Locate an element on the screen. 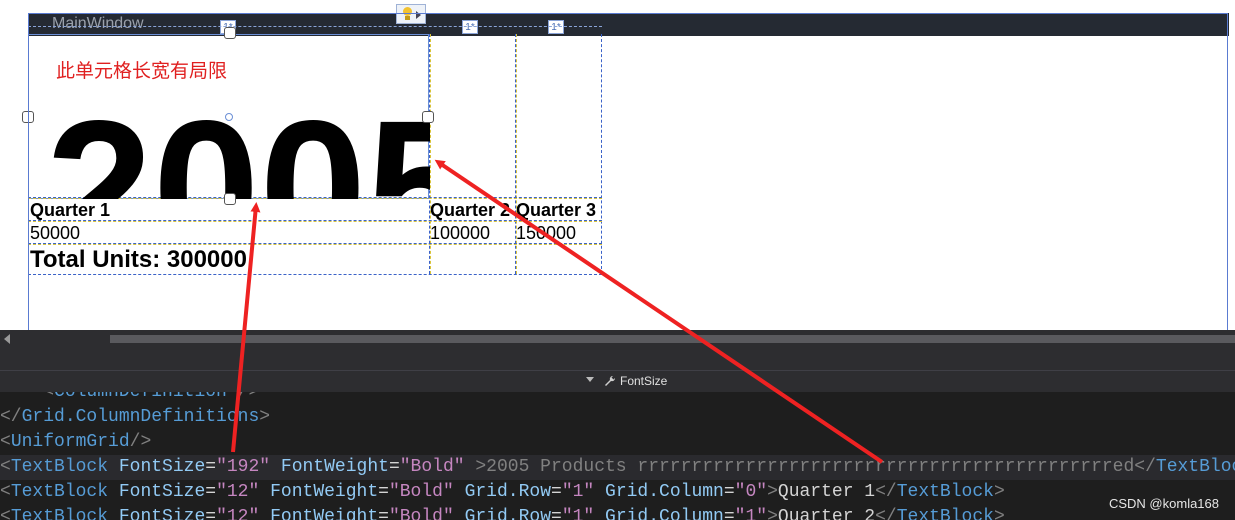 Image resolution: width=1235 pixels, height=520 pixels. code-token: ColumnDefinition is located at coordinates (140, 397).